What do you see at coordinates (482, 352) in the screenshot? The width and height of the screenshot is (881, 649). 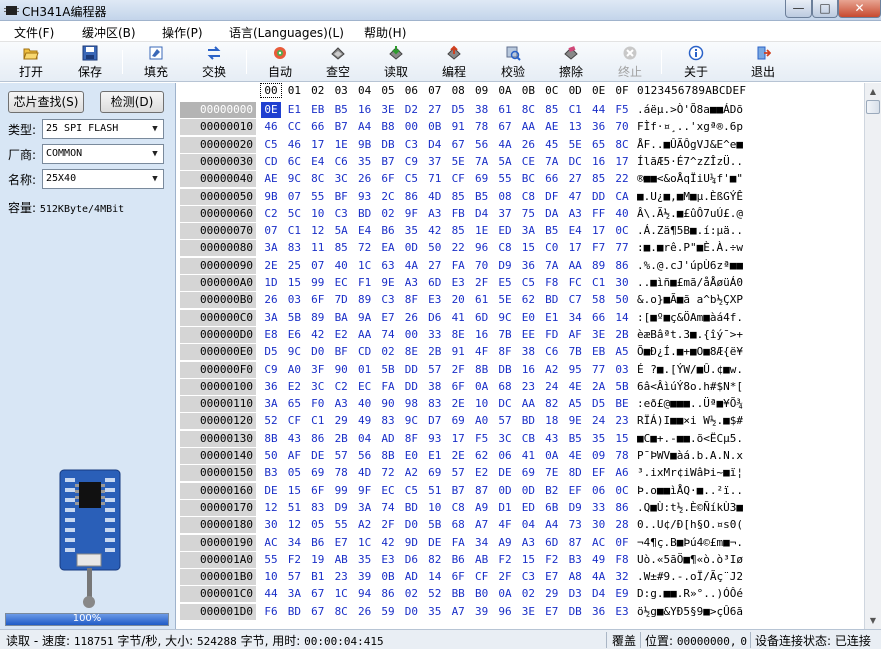 I see `hex-byte: 4F` at bounding box center [482, 352].